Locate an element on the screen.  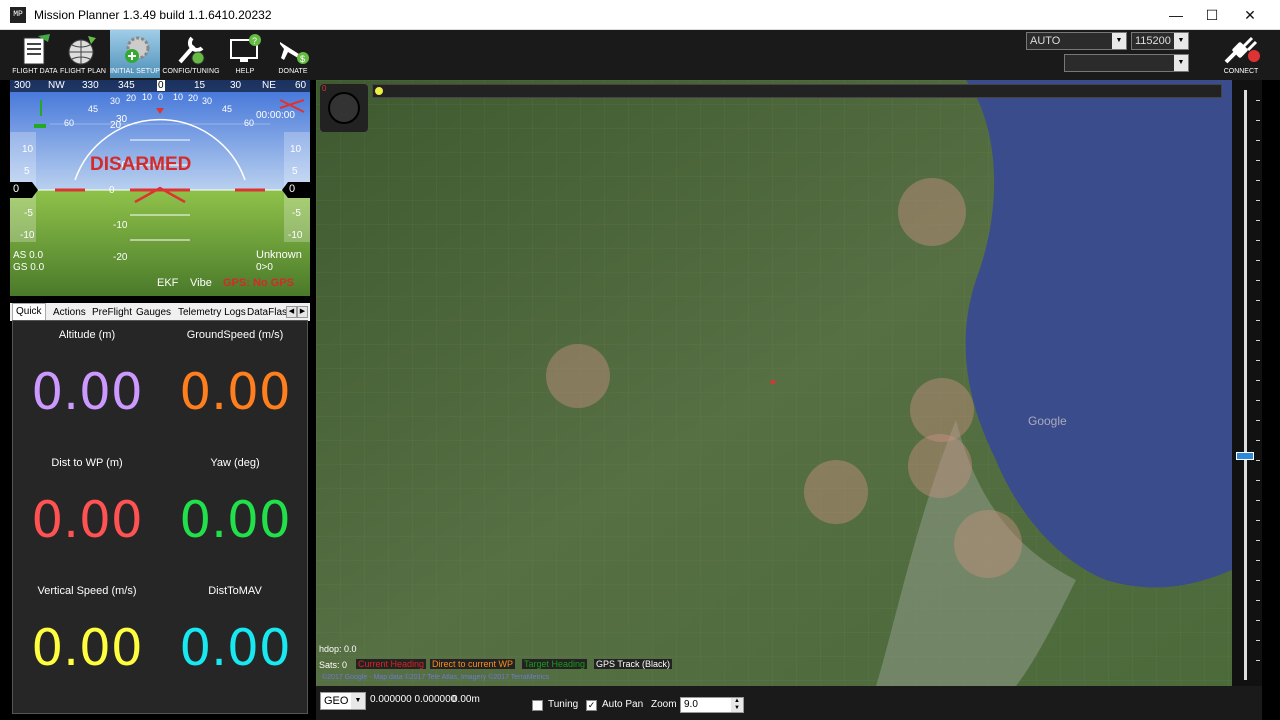
legend-target-heading: Target Heading is located at coordinates (555, 664).